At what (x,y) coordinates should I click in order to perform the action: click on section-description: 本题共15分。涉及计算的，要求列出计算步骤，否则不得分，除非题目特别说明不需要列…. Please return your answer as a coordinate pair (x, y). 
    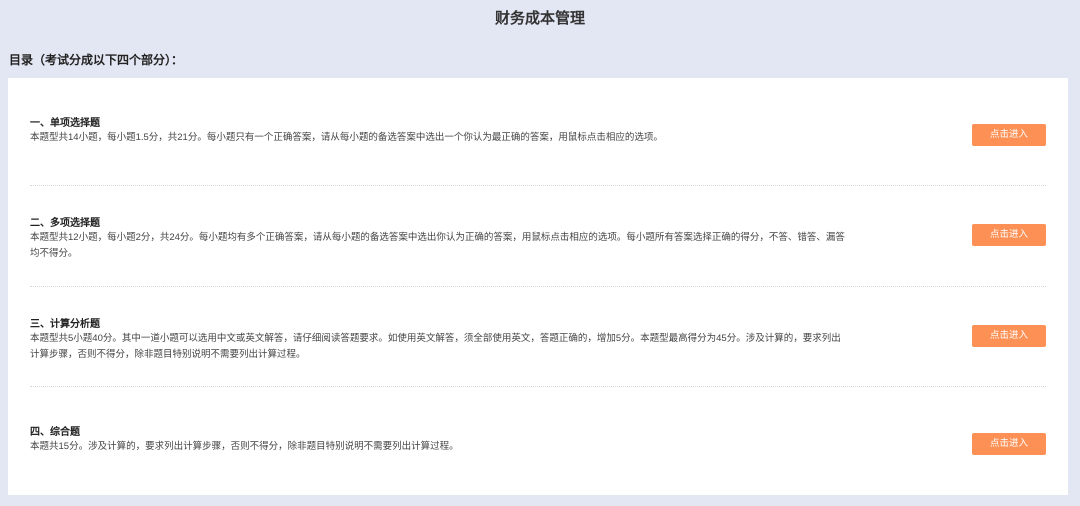
    Looking at the image, I should click on (244, 446).